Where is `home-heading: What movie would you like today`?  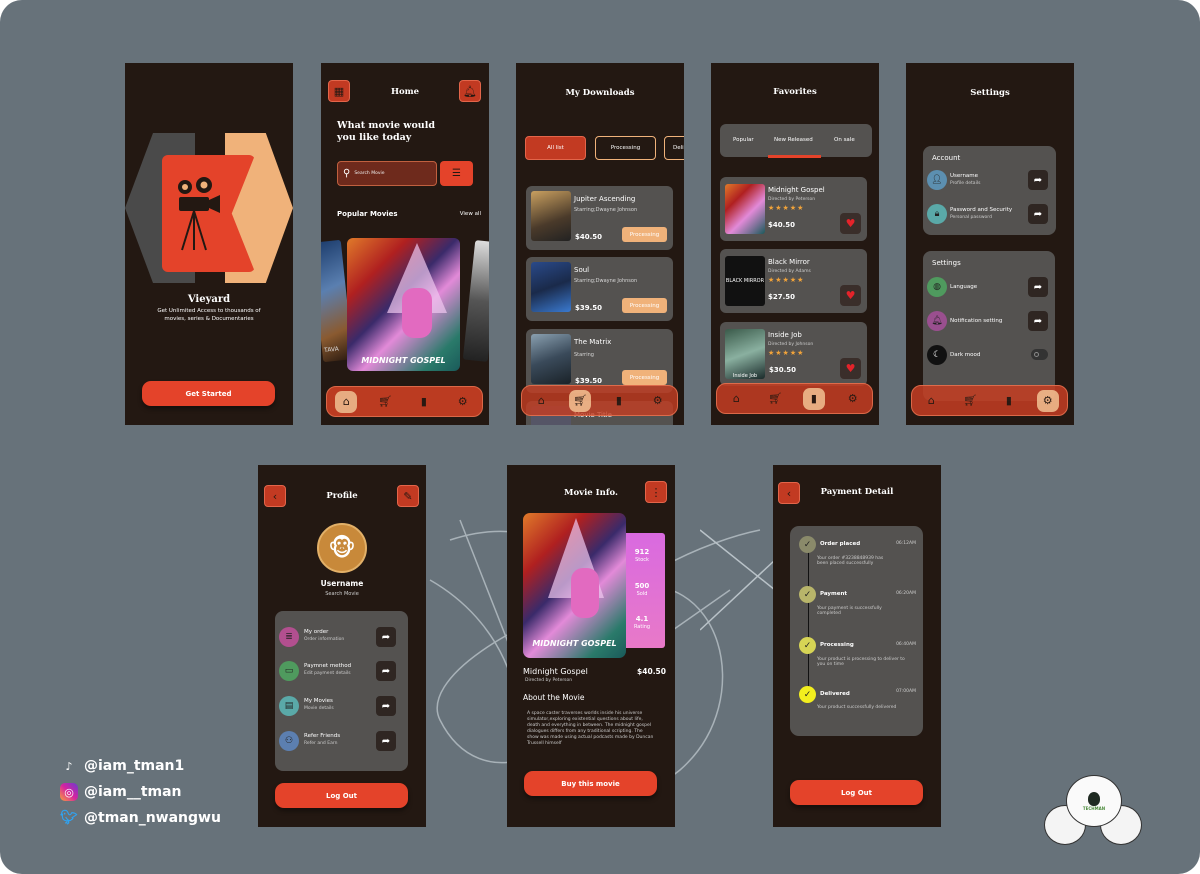
home-heading: What movie would you like today is located at coordinates (386, 132).